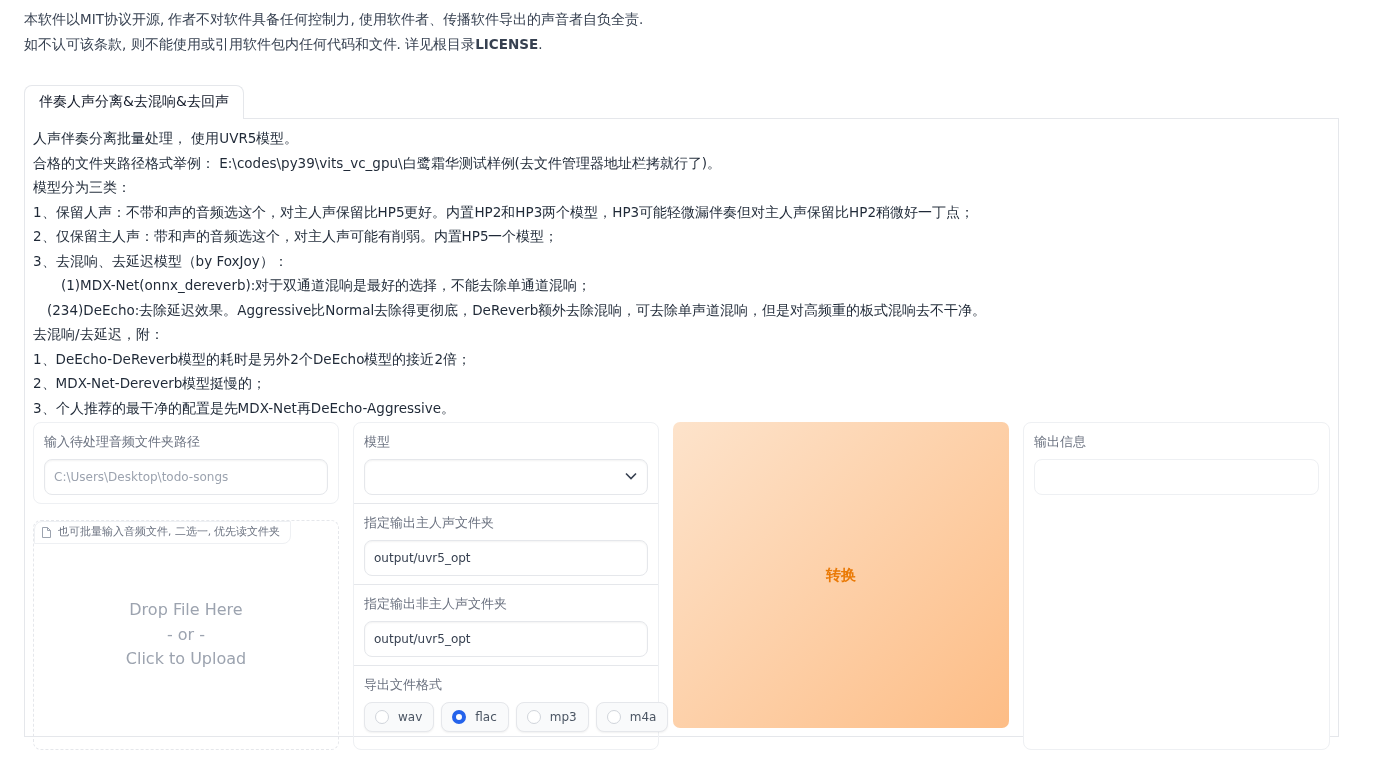  What do you see at coordinates (186, 659) in the screenshot?
I see `drop-hint-text: Click to Upload` at bounding box center [186, 659].